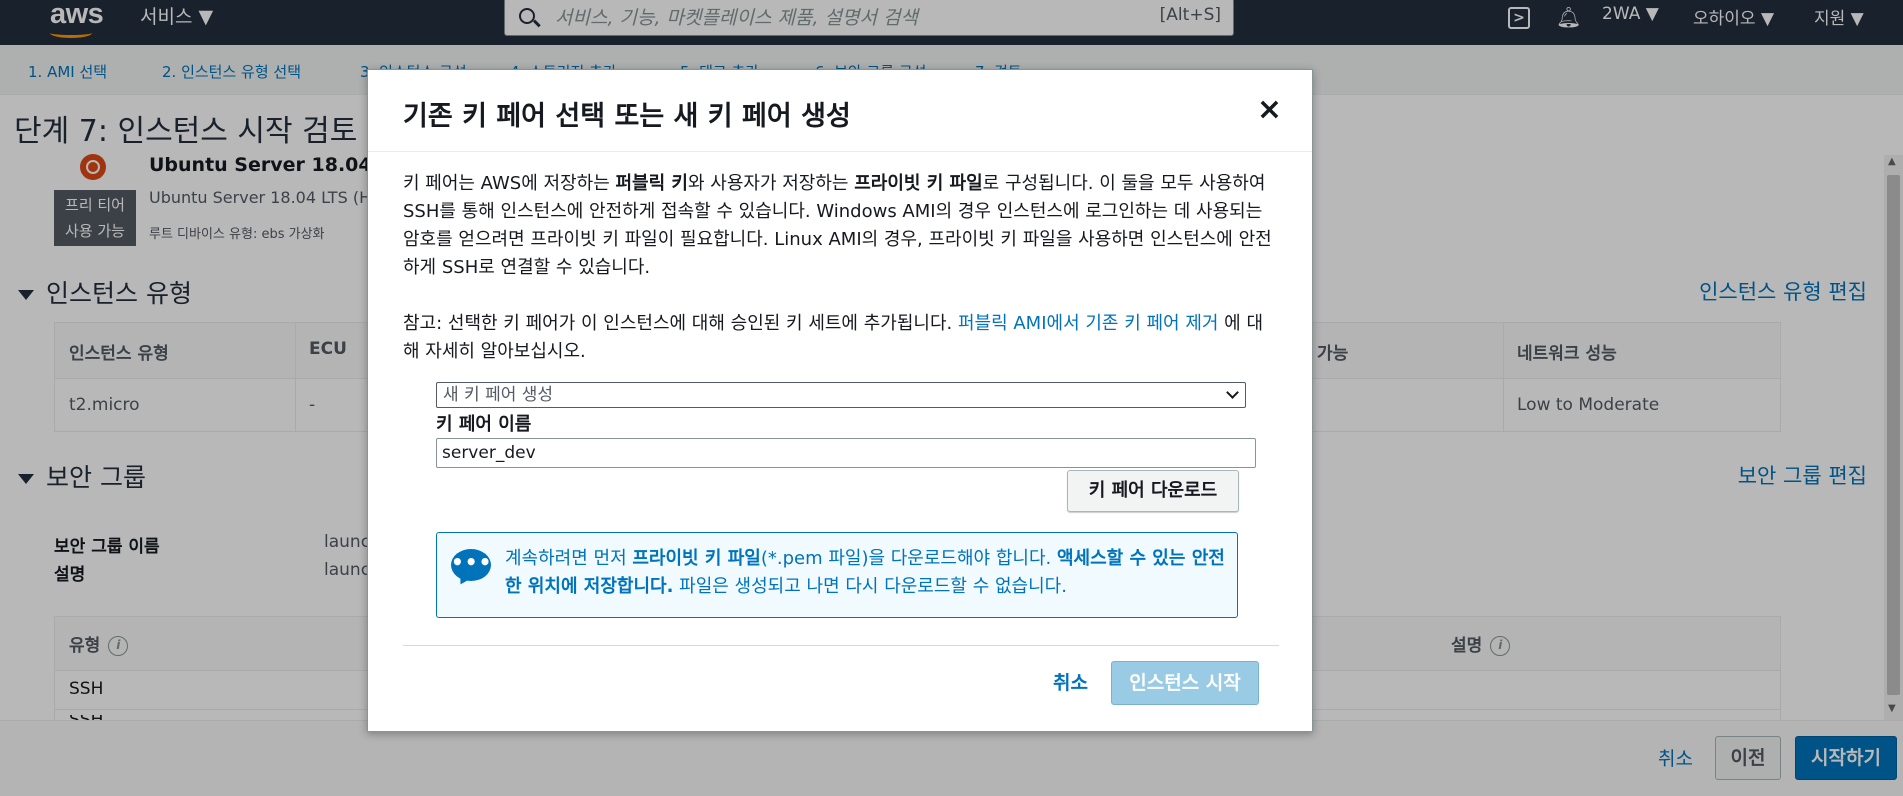 Image resolution: width=1903 pixels, height=796 pixels. What do you see at coordinates (1088, 323) in the screenshot?
I see `remove-key-pair-link: 퍼블릭 AMI에서 기존 키 페어 제거` at bounding box center [1088, 323].